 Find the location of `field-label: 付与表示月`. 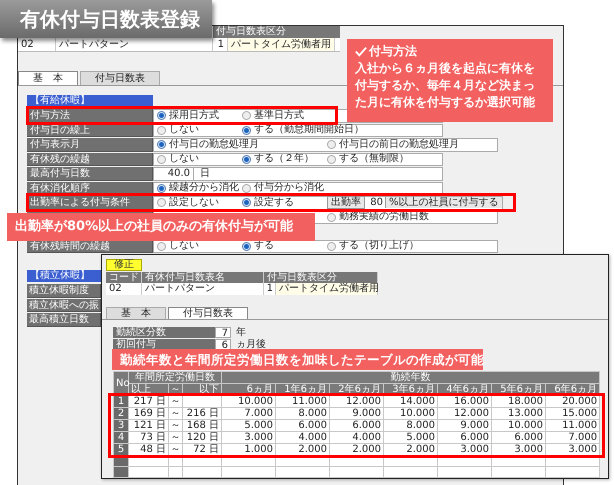

field-label: 付与表示月 is located at coordinates (90, 145).